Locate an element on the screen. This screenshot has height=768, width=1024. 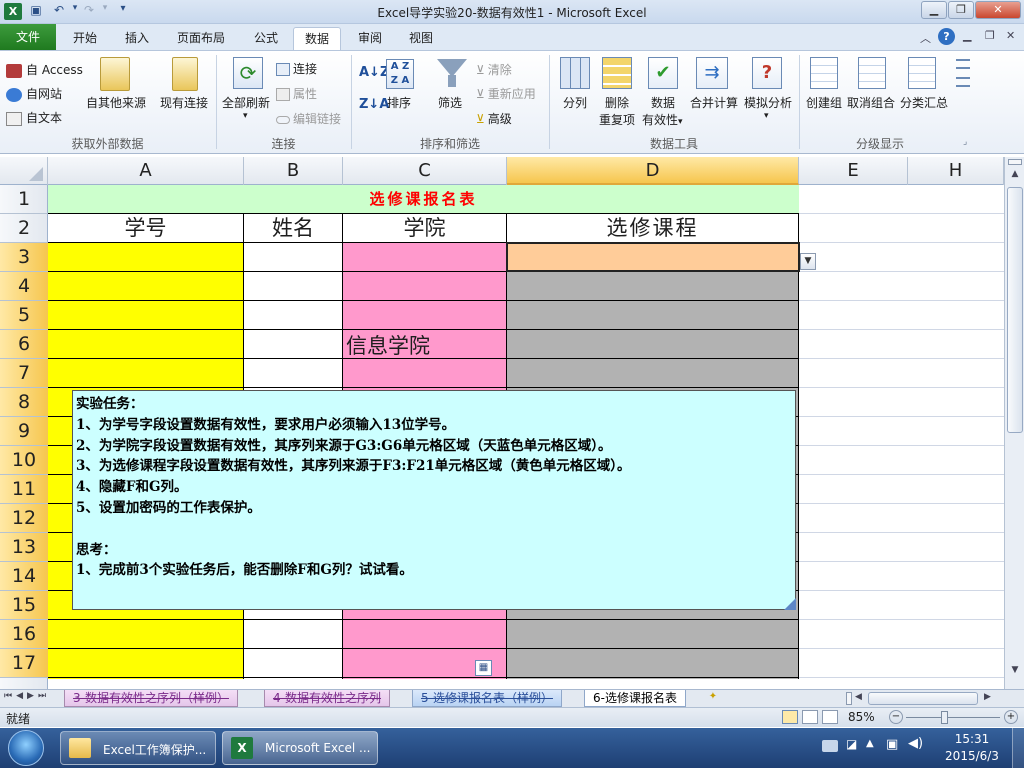
tab-formulas: 公式 is located at coordinates (266, 38).